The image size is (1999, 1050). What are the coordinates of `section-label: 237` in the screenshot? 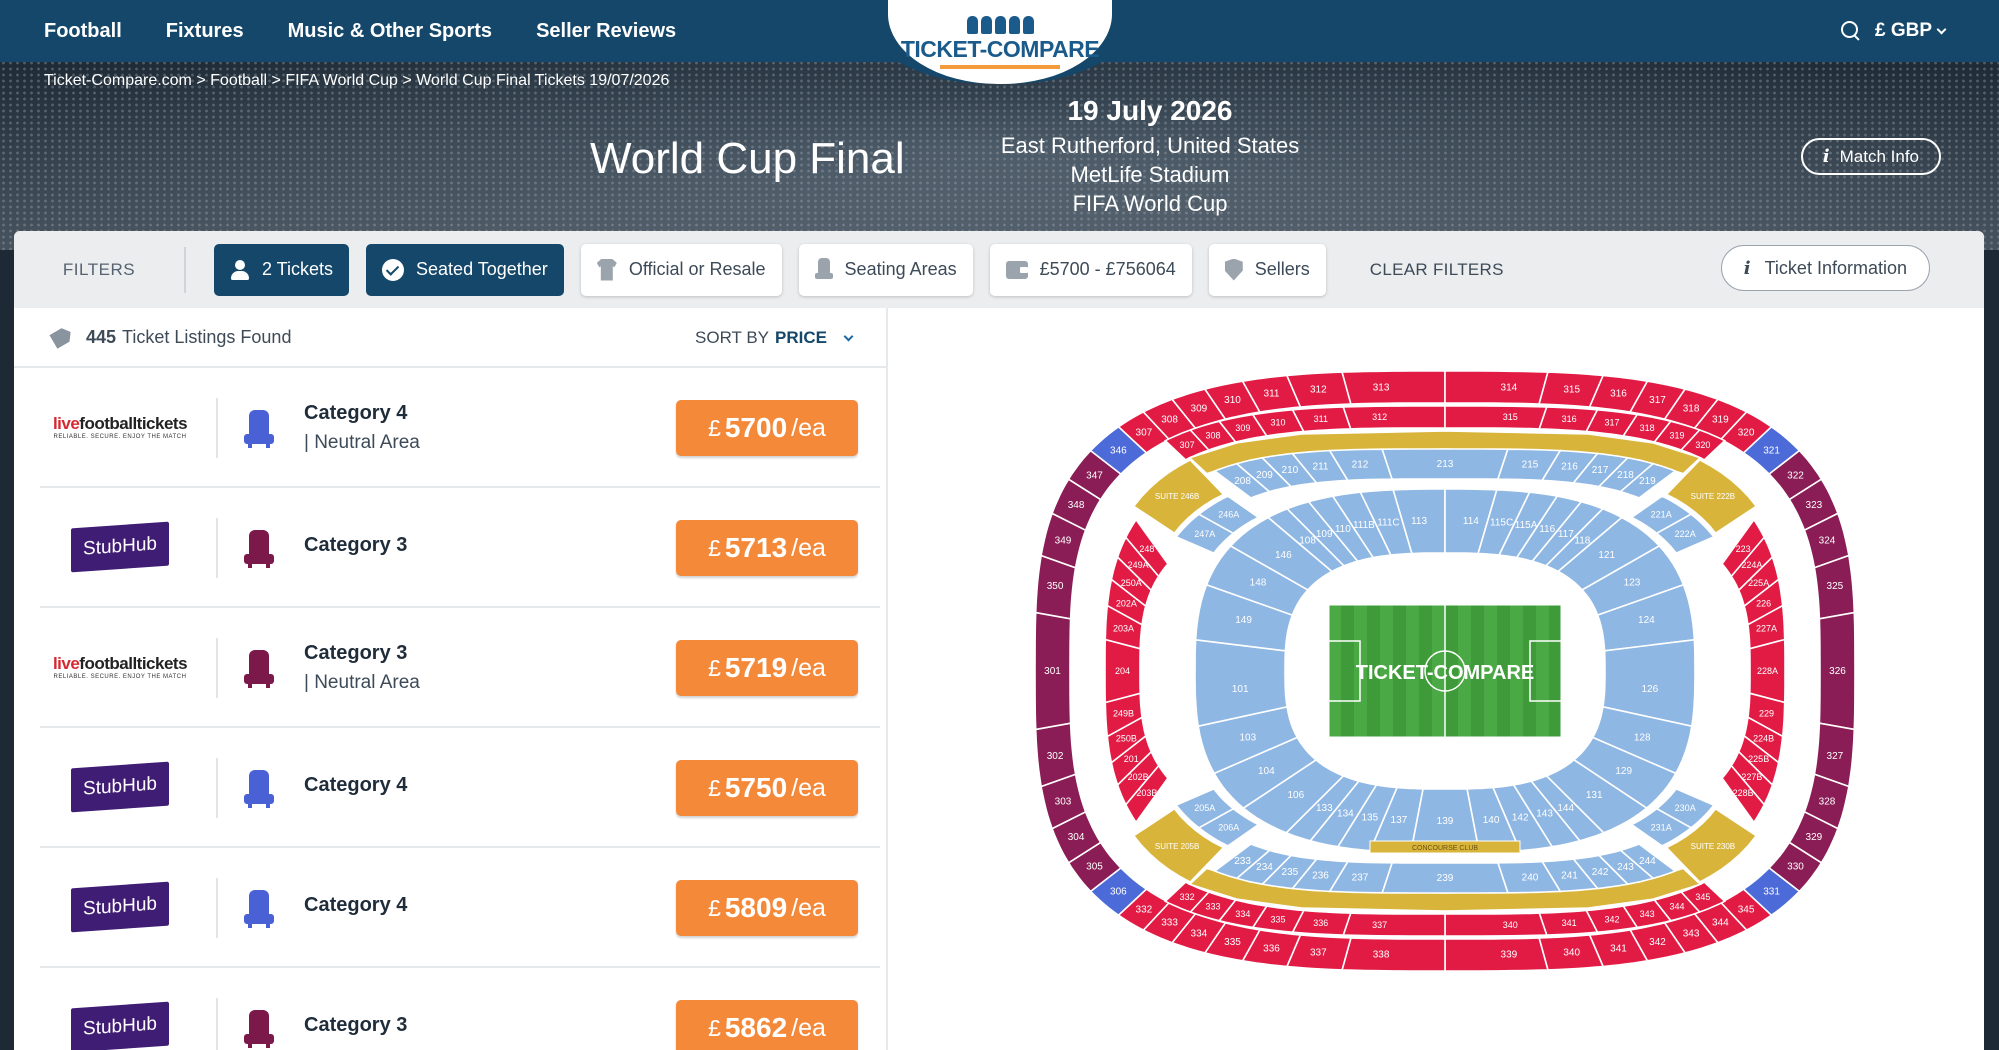 It's located at (1360, 877).